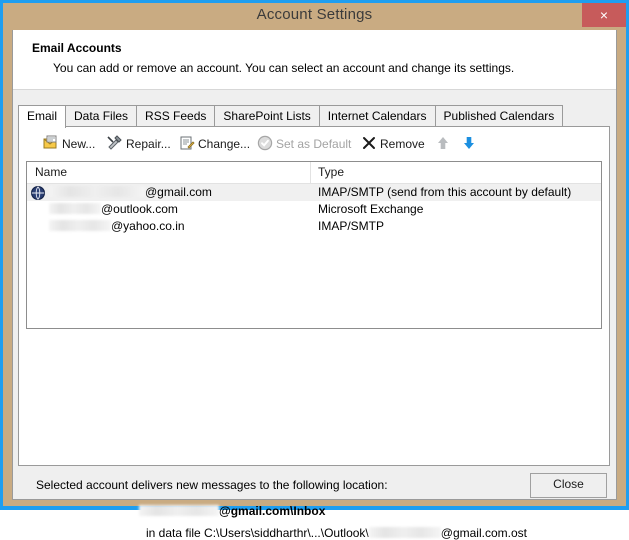 This screenshot has width=629, height=540. I want to click on title-bar: Account Settings ×, so click(314, 16).